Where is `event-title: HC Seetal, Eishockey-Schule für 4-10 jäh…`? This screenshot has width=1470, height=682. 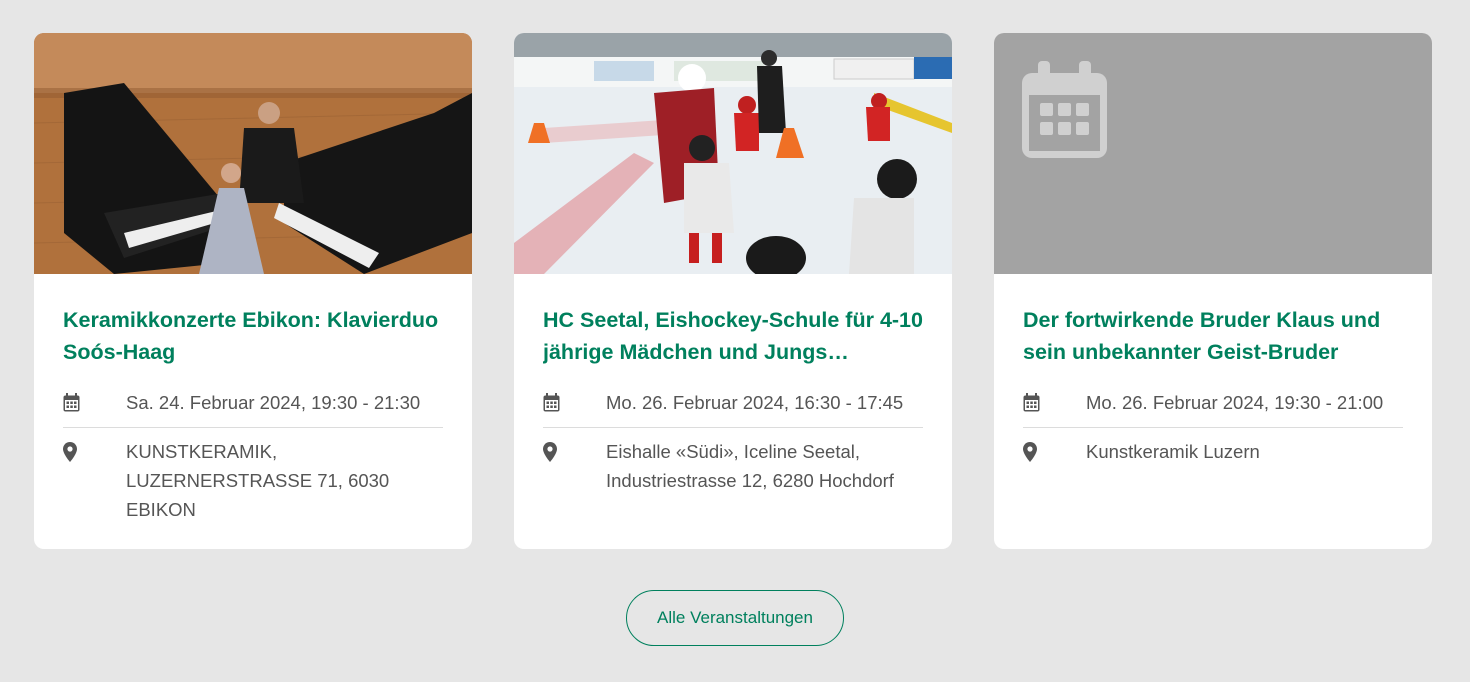
event-title: HC Seetal, Eishockey-Schule für 4-10 jäh… is located at coordinates (733, 336).